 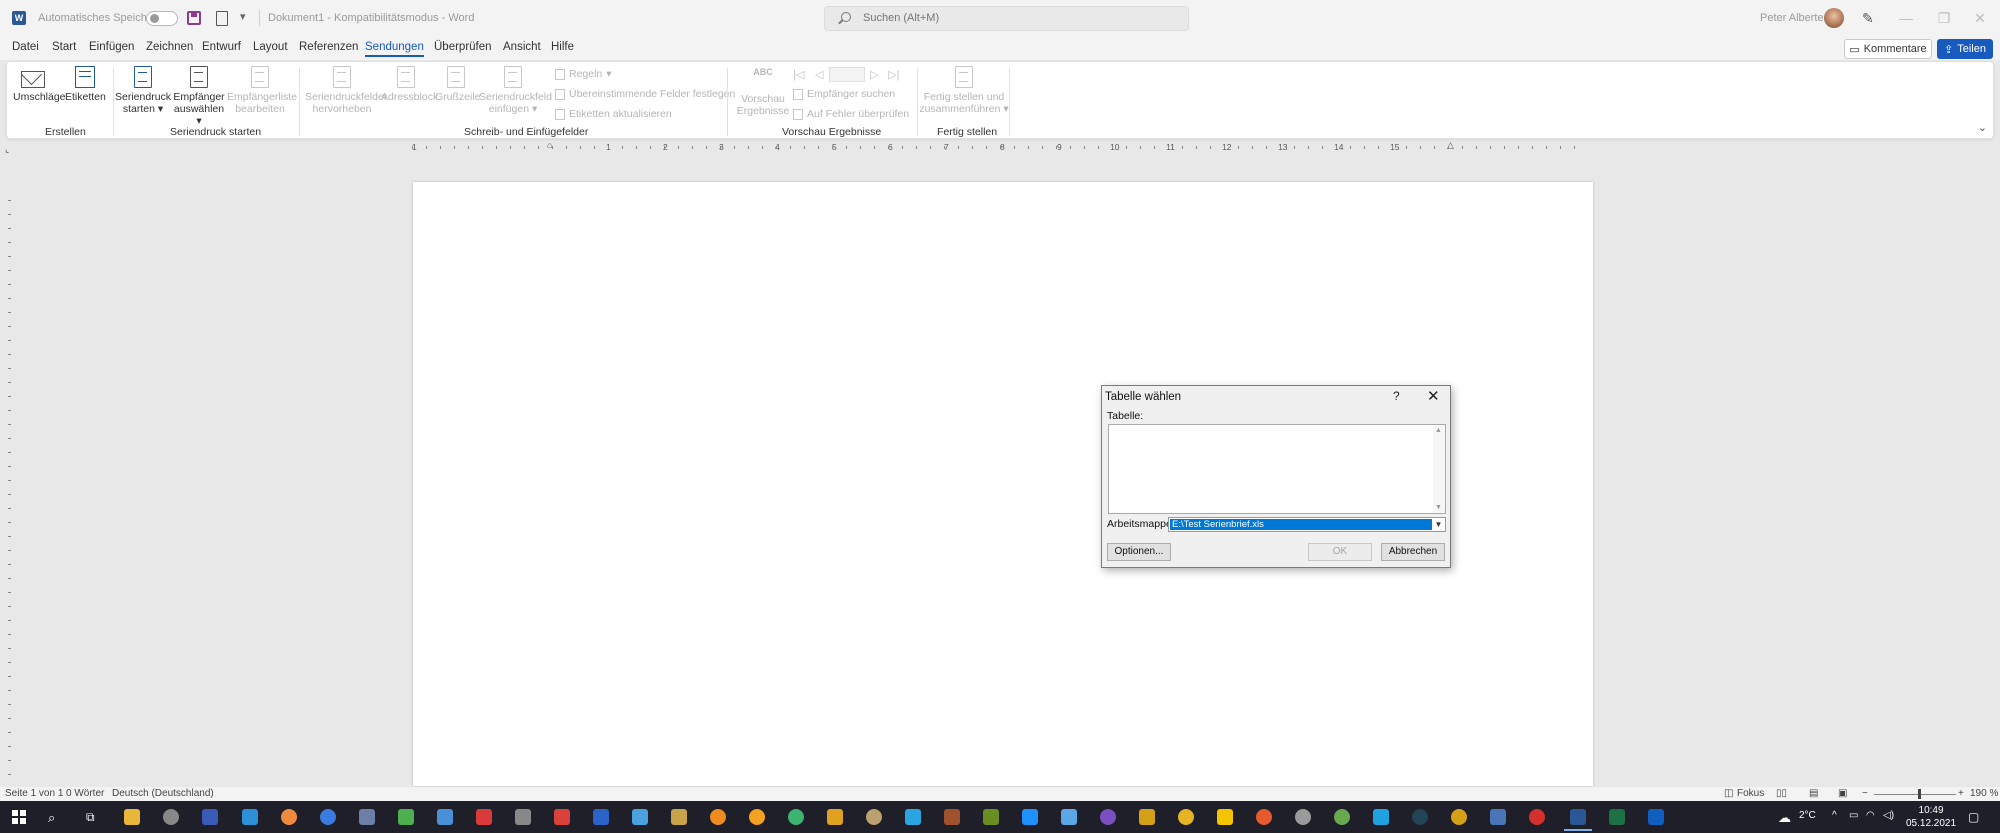 What do you see at coordinates (851, 114) in the screenshot?
I see `check-errors-button: Auf Fehler überprüfen` at bounding box center [851, 114].